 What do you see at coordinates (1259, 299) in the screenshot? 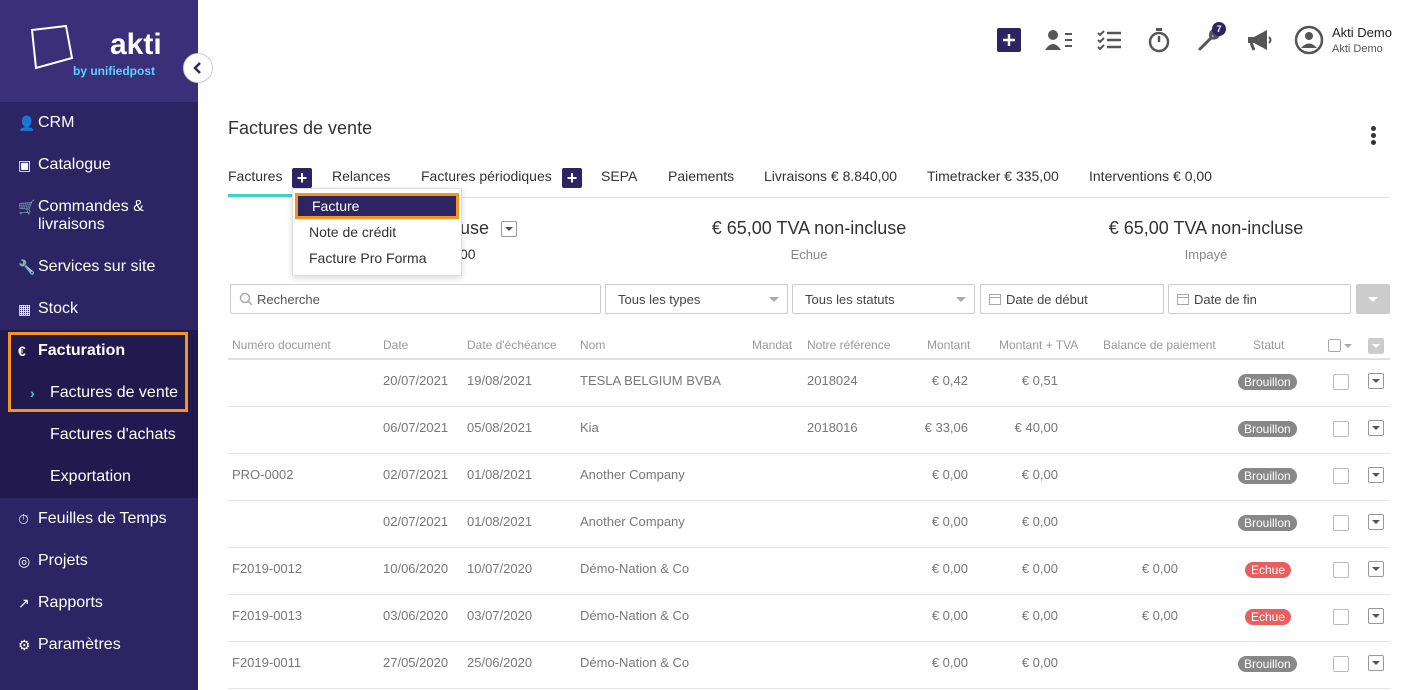
I see `date-fin-input: Date de fin` at bounding box center [1259, 299].